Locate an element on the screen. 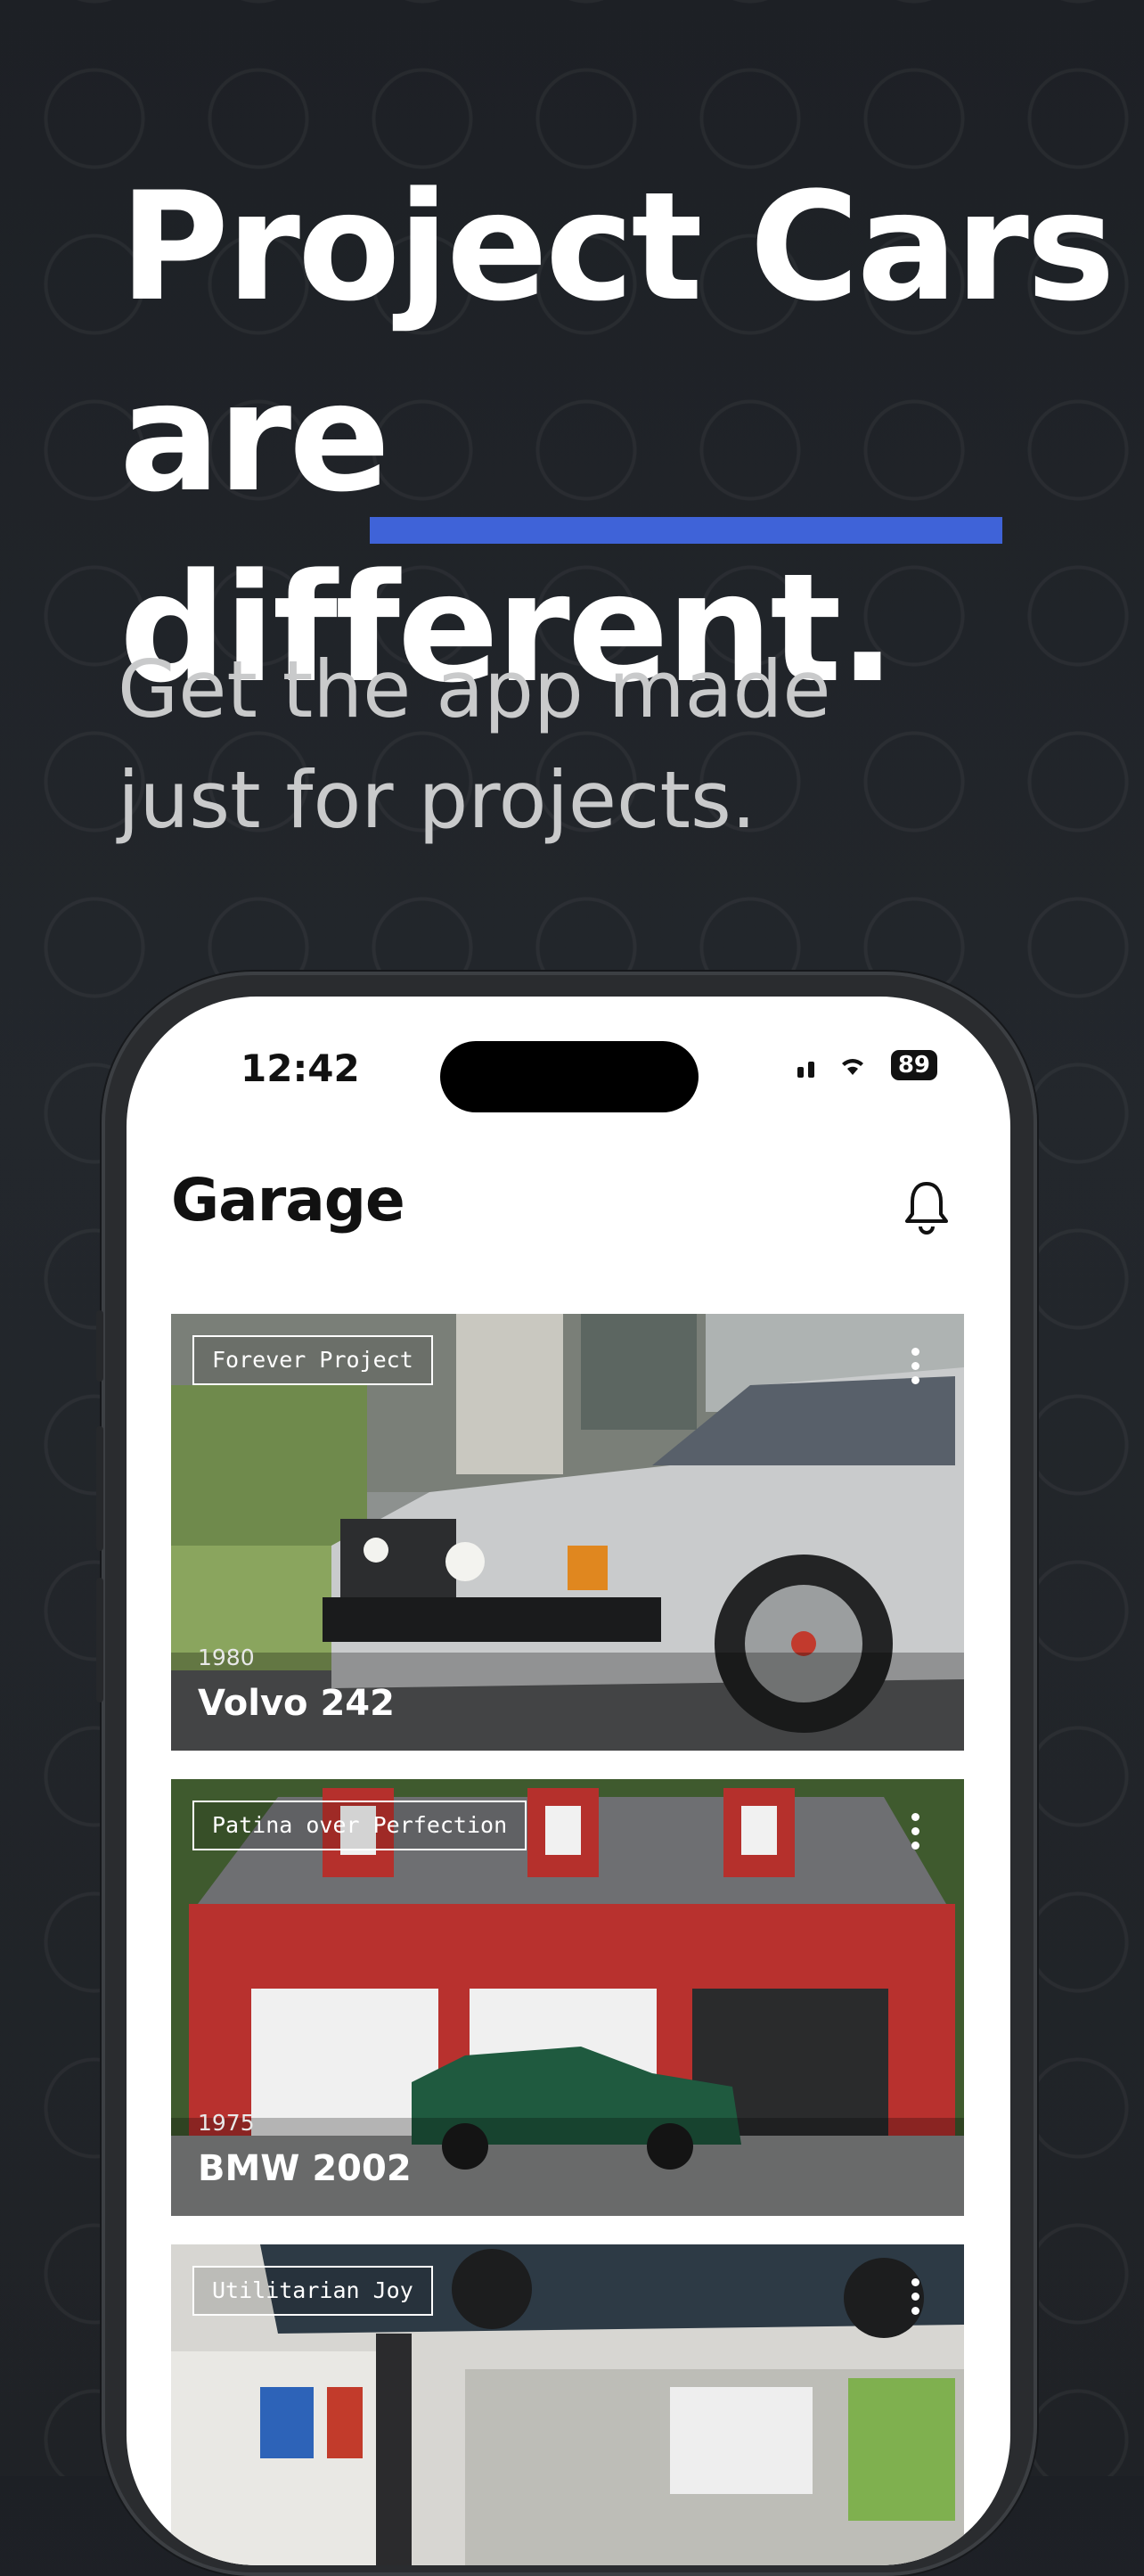 The width and height of the screenshot is (1144, 2576). wifi-icon is located at coordinates (852, 1067).